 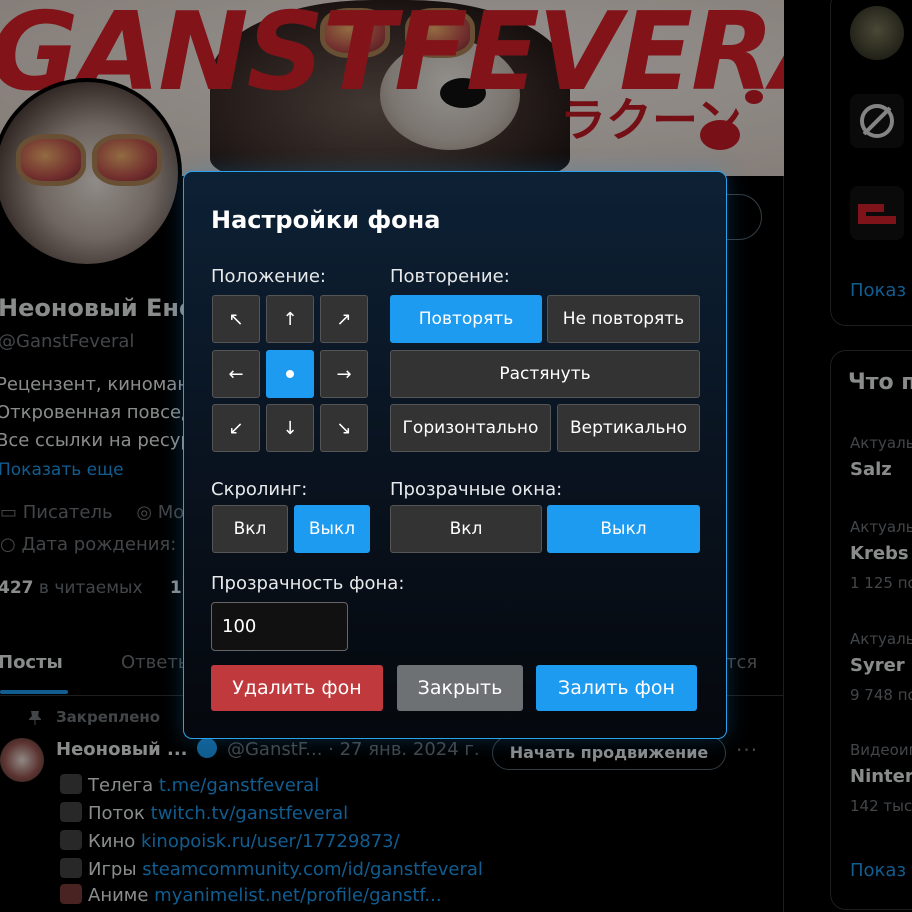 I want to click on no-repeat-button: Не повторять, so click(x=623, y=319).